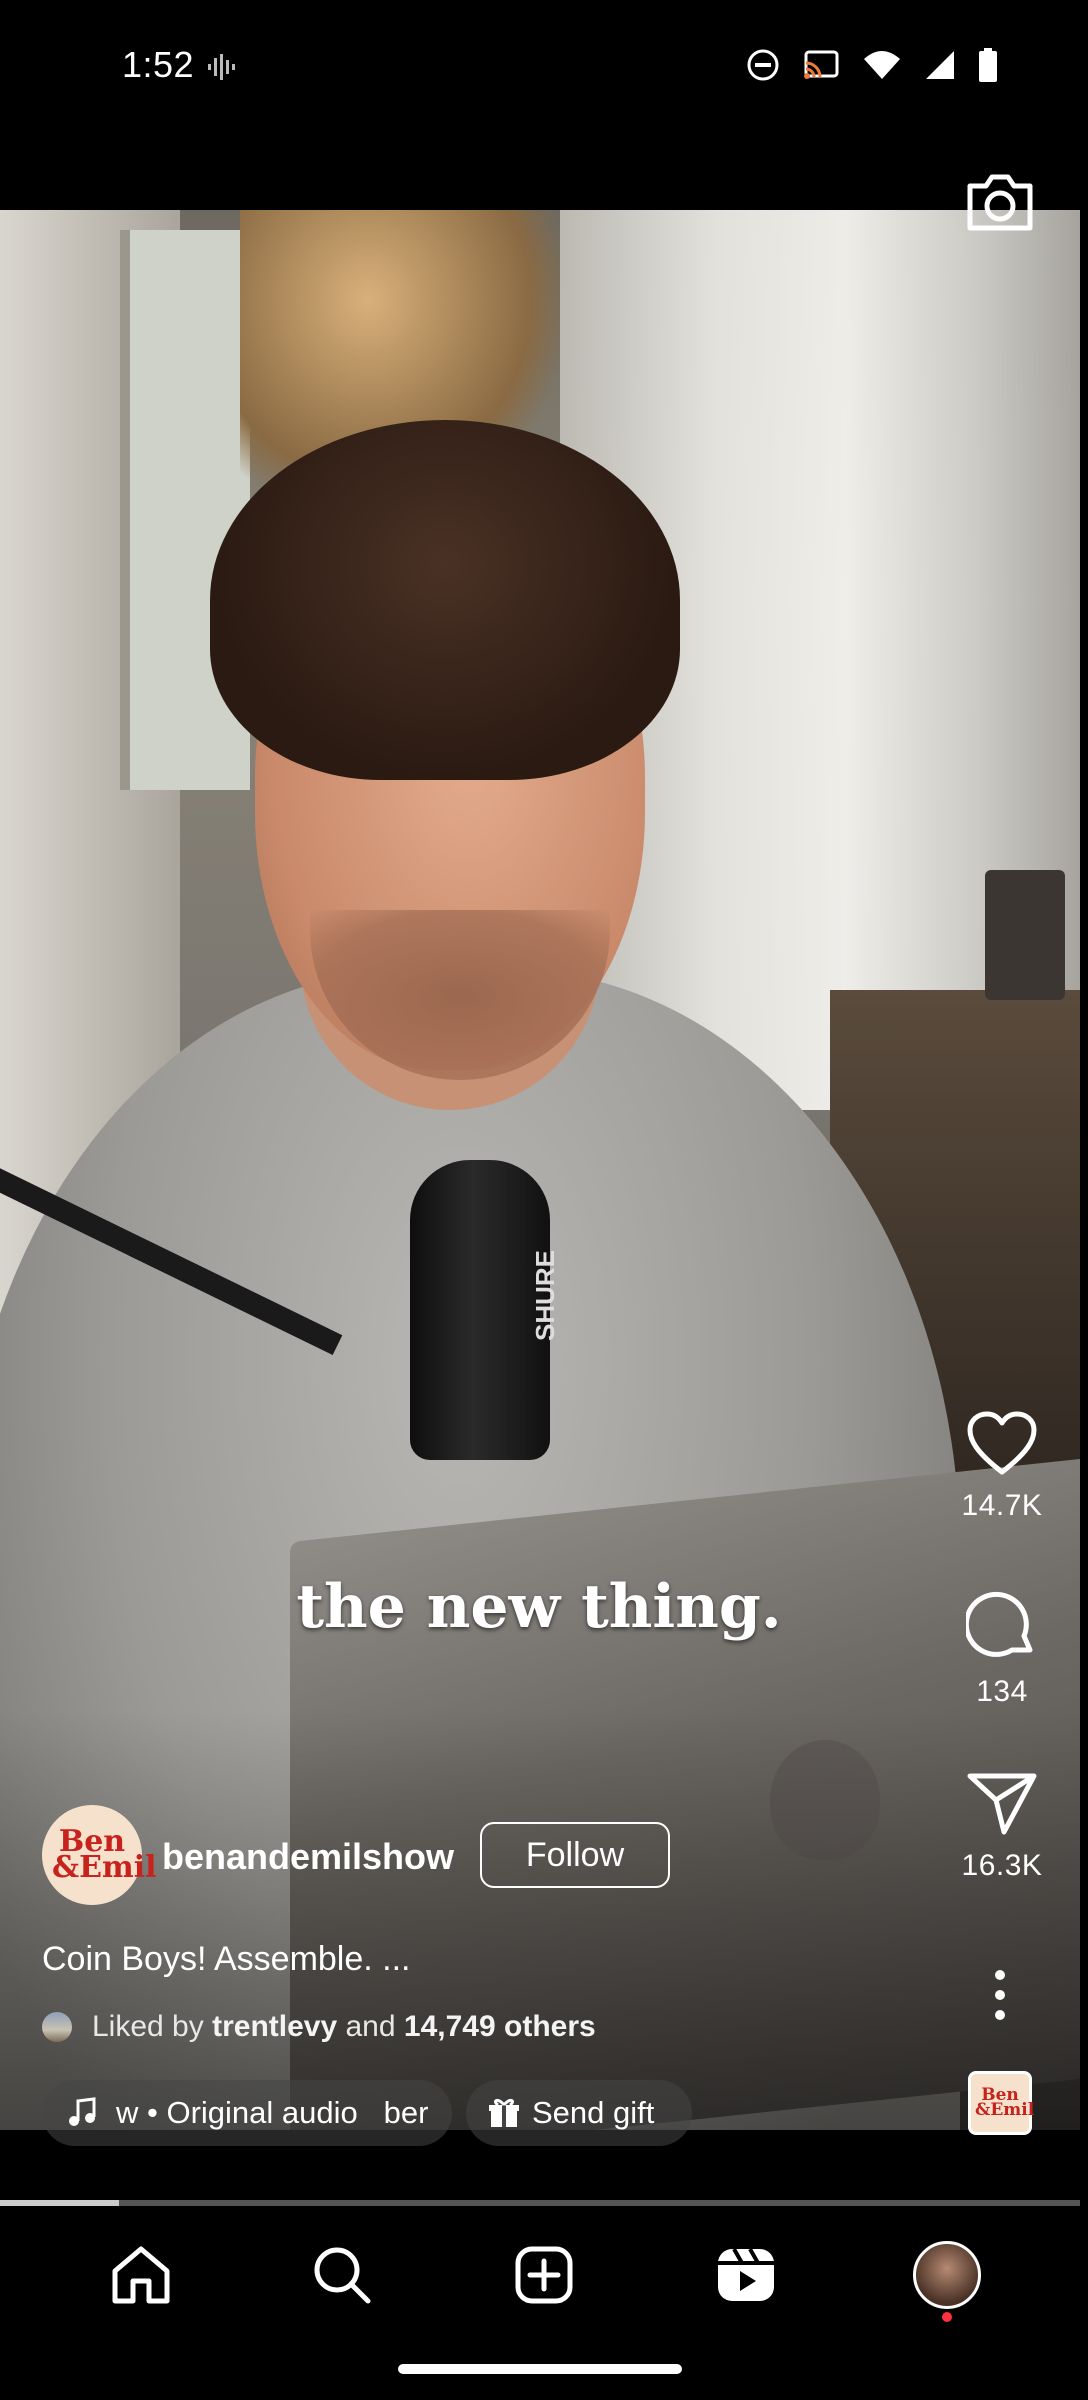 Image resolution: width=1088 pixels, height=2400 pixels. I want to click on profile-avatar-icon, so click(947, 2275).